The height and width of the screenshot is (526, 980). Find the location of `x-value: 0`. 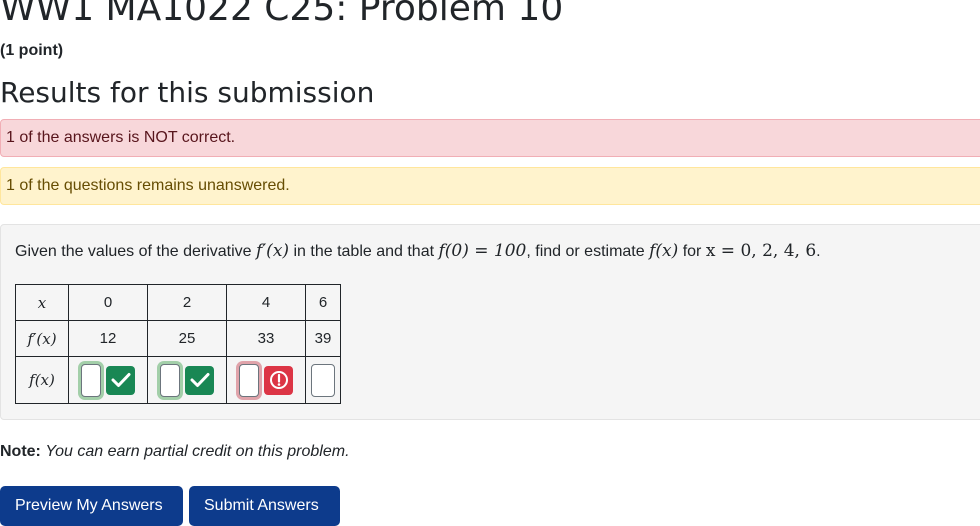

x-value: 0 is located at coordinates (108, 302).